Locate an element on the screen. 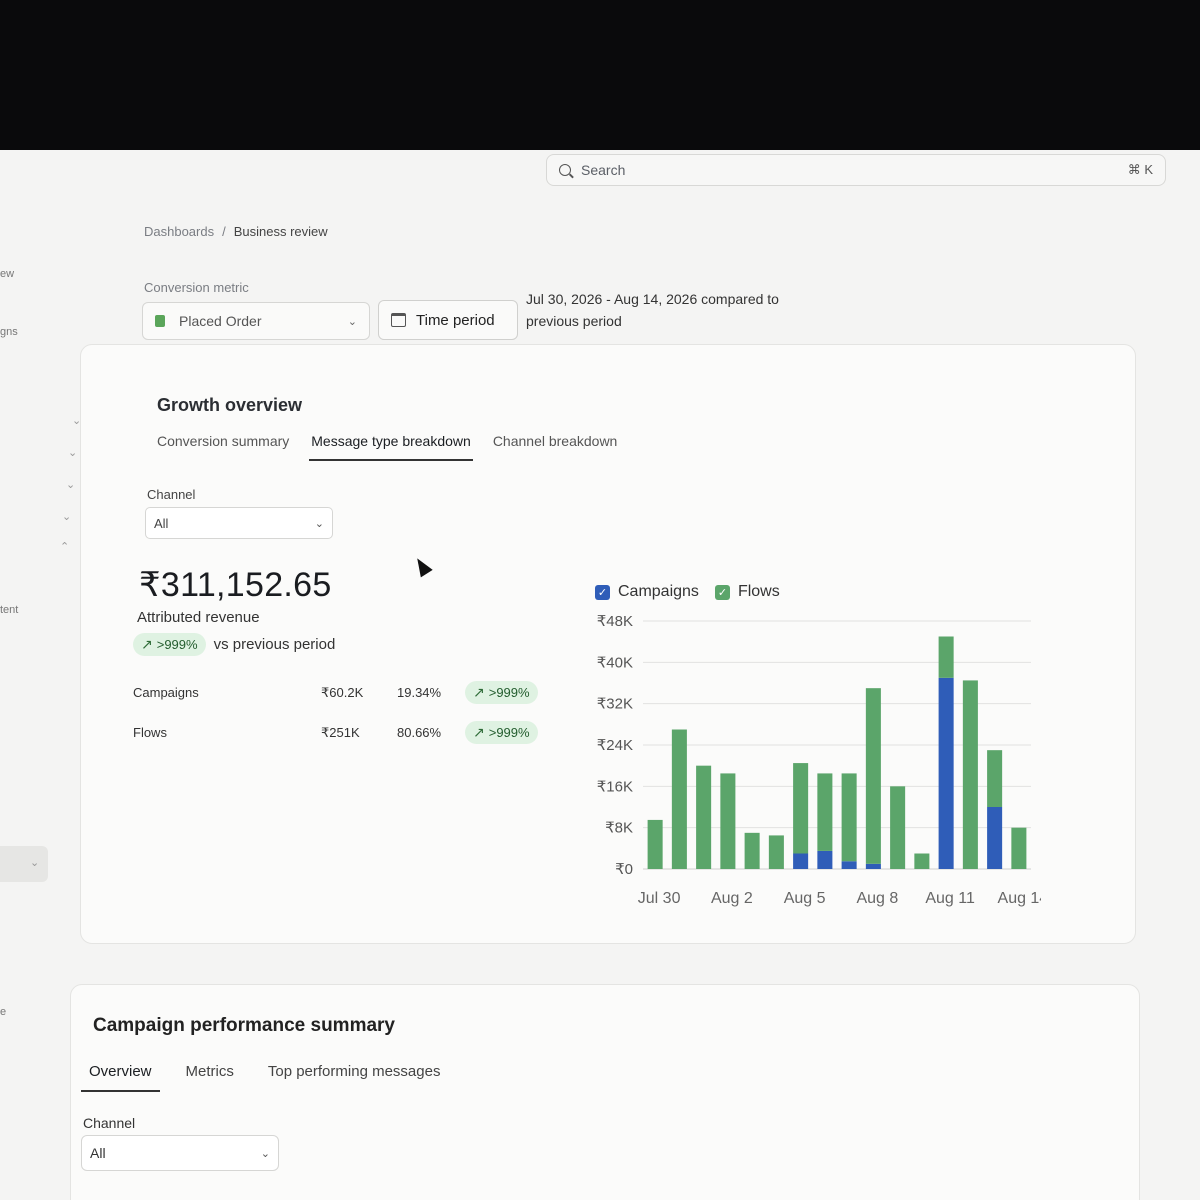 The height and width of the screenshot is (1200, 1200). calendar-icon is located at coordinates (398, 320).